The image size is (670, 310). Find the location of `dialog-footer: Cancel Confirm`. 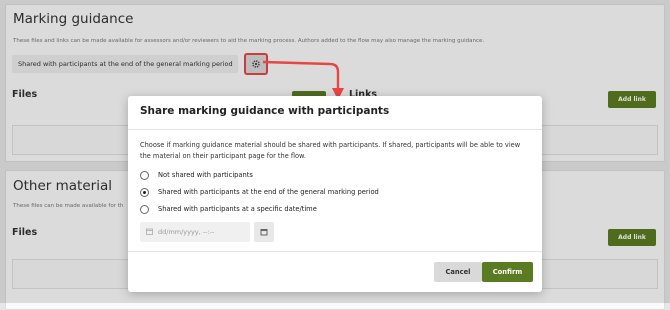

dialog-footer: Cancel Confirm is located at coordinates (335, 271).